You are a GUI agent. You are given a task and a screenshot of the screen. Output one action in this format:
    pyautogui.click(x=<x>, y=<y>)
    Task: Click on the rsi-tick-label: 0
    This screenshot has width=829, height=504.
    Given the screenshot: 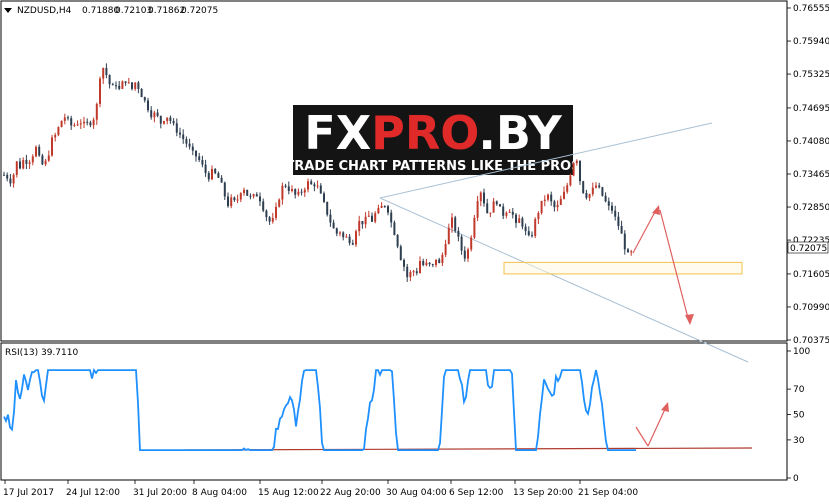 What is the action you would take?
    pyautogui.click(x=796, y=479)
    